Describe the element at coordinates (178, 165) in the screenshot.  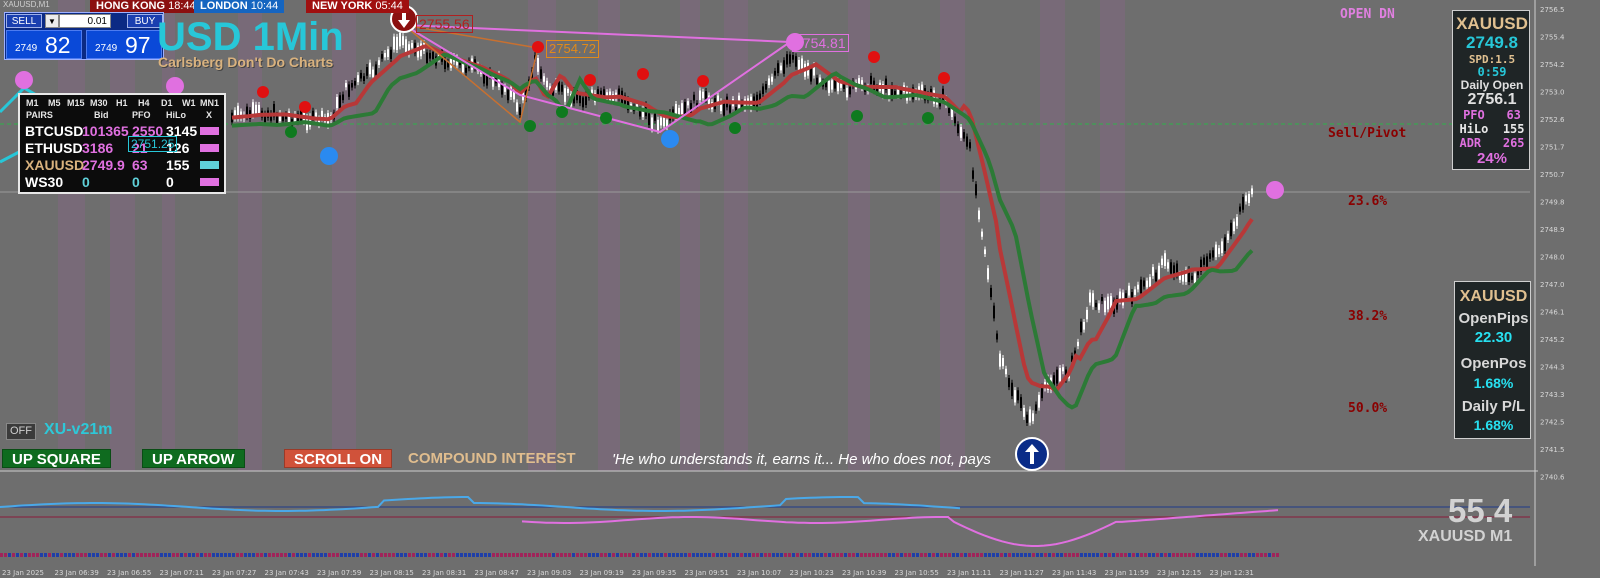
I see `pair-hilo: 155` at that location.